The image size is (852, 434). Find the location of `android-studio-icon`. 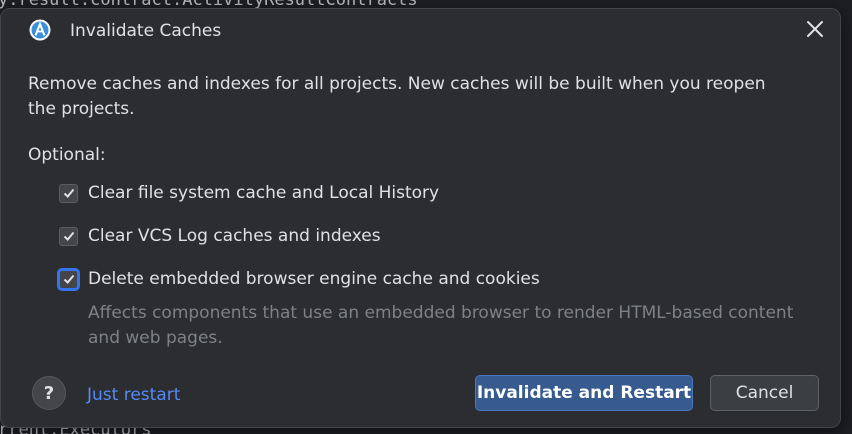

android-studio-icon is located at coordinates (40, 30).